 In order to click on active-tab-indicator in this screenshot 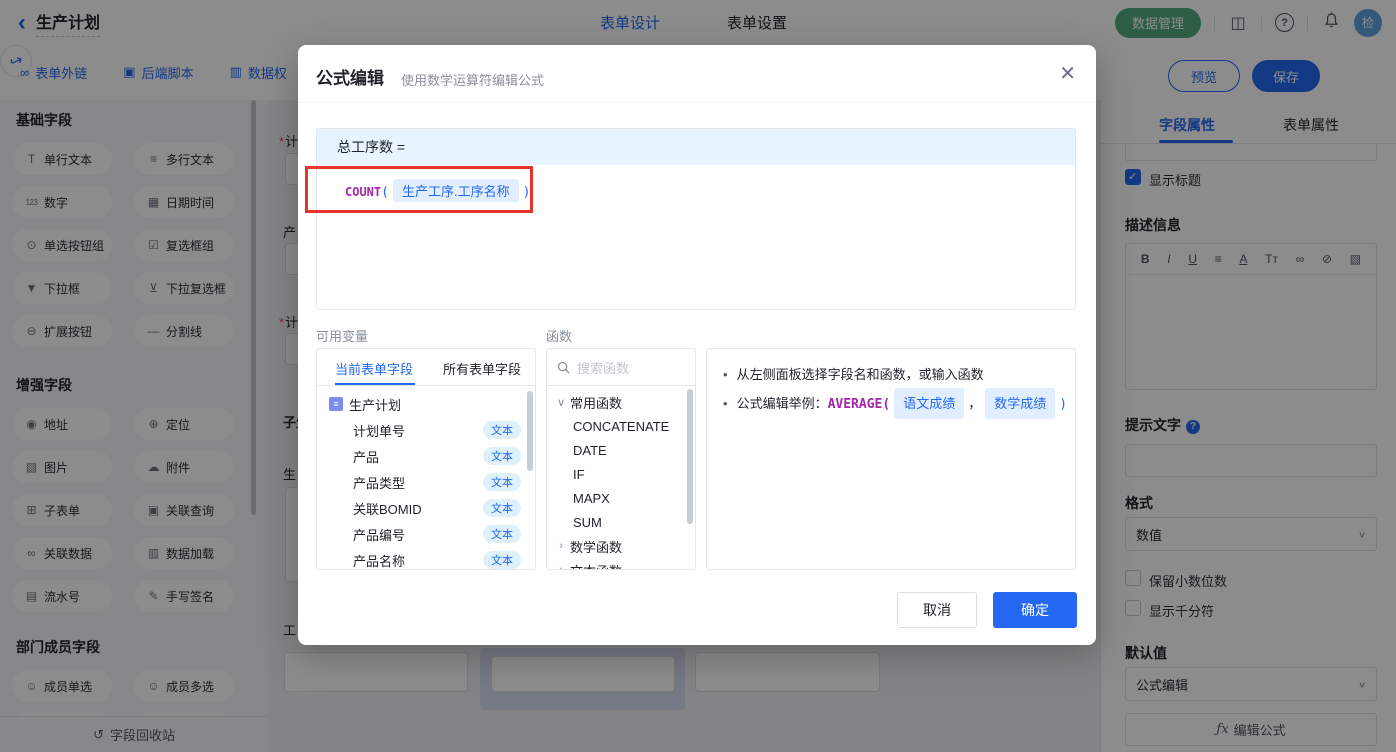, I will do `click(375, 384)`.